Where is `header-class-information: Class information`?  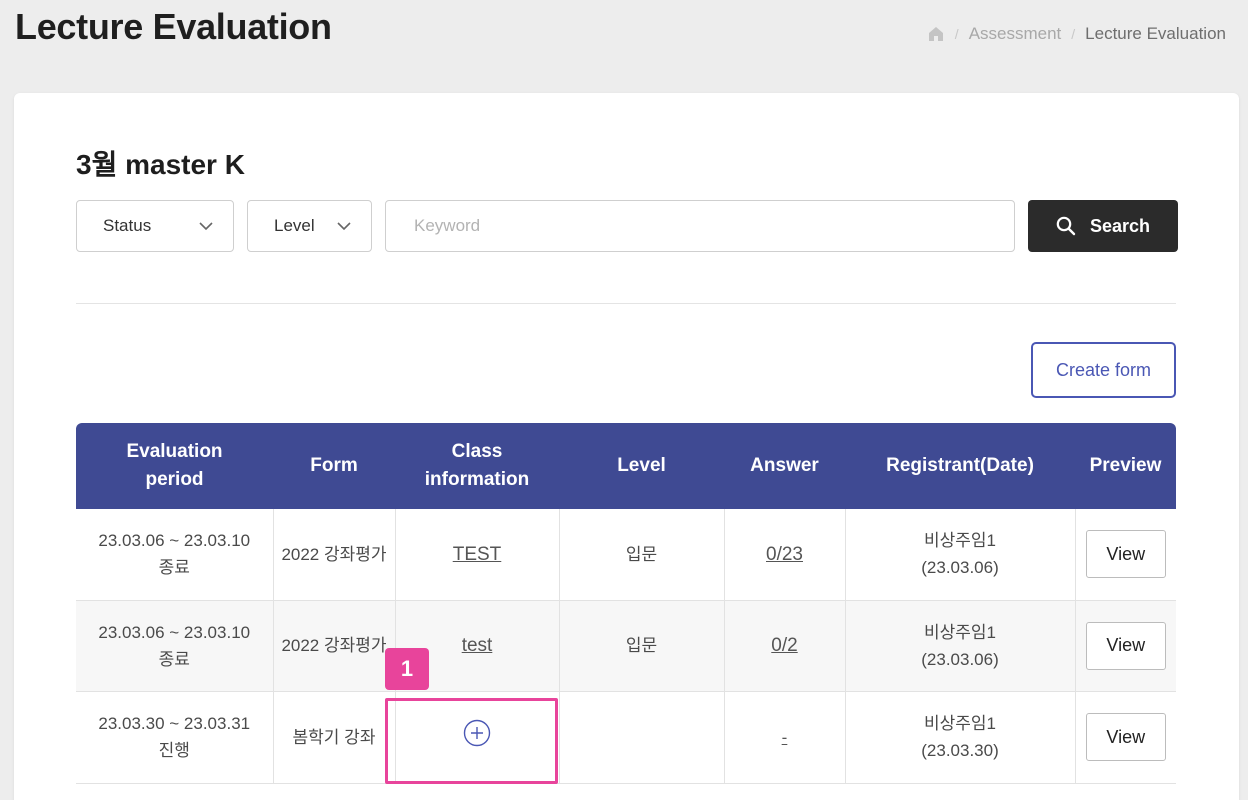
header-class-information: Class information is located at coordinates (477, 466).